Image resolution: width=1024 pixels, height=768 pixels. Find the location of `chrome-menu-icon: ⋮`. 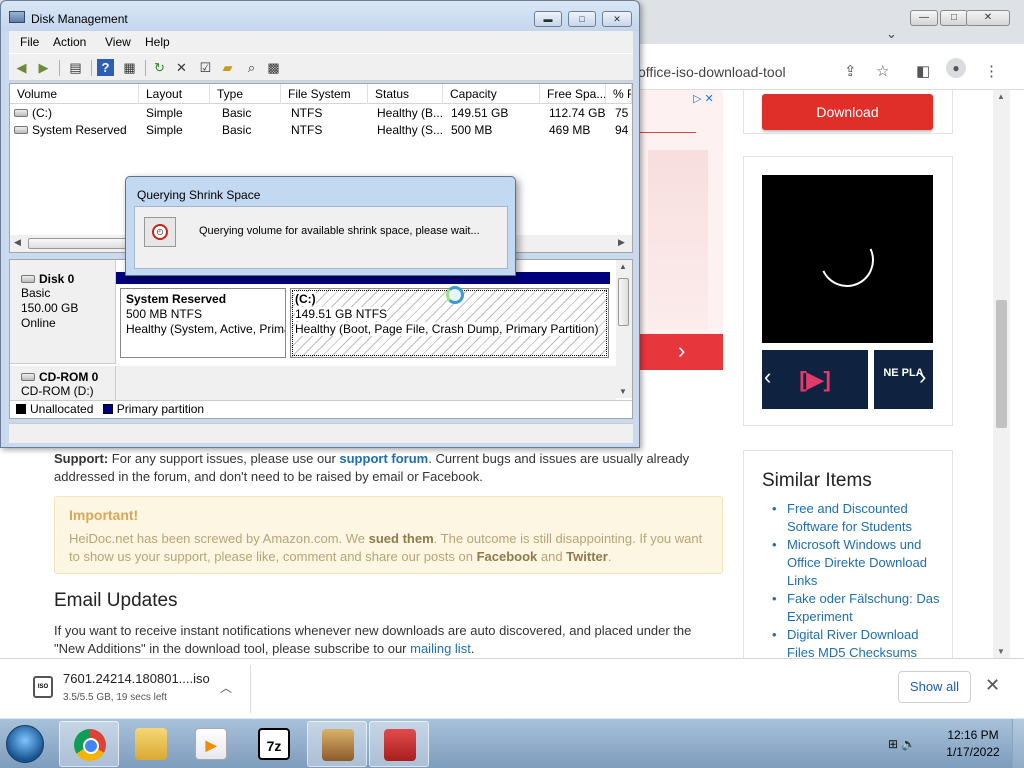

chrome-menu-icon: ⋮ is located at coordinates (991, 71).